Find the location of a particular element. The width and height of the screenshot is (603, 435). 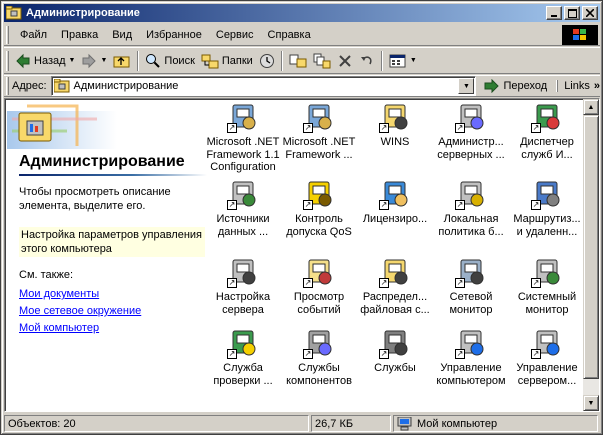

status-bar: Объектов: 20 26,7 КБ Мой компьютер is located at coordinates (302, 423).